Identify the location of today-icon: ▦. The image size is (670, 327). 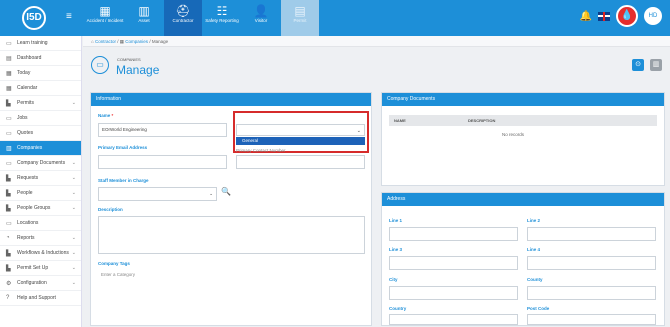
(9, 73).